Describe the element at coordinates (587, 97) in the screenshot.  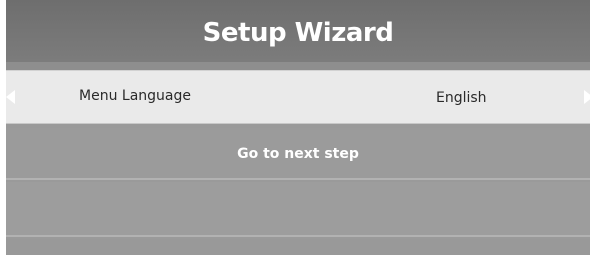
I see `triangle-right-icon` at that location.